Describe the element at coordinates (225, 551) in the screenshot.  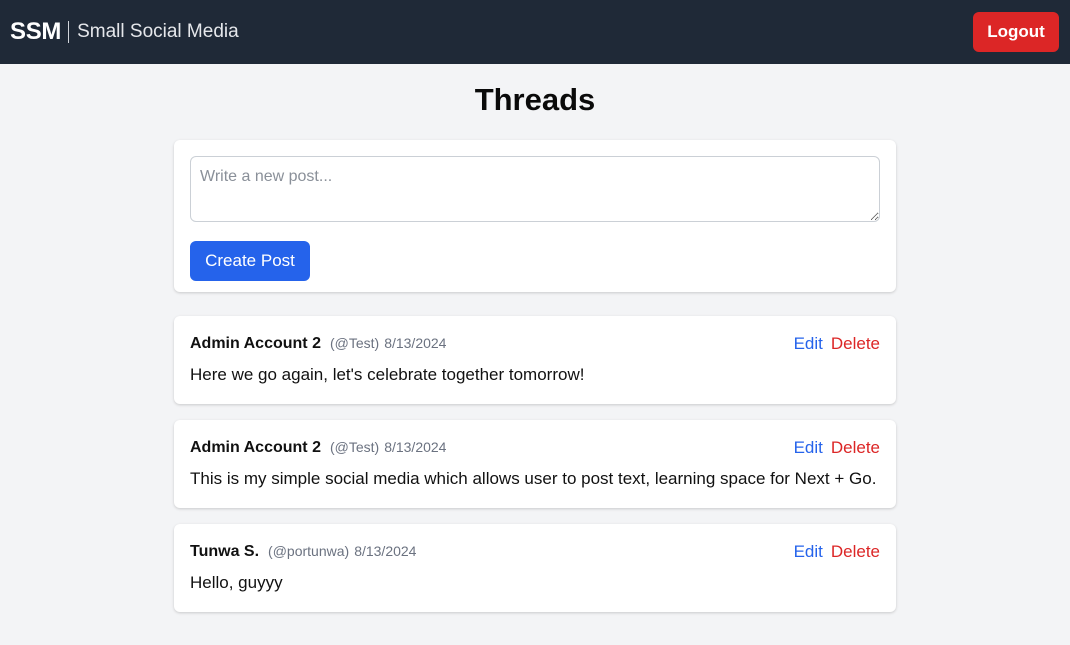
I see `post-author: Tunwa S.` at that location.